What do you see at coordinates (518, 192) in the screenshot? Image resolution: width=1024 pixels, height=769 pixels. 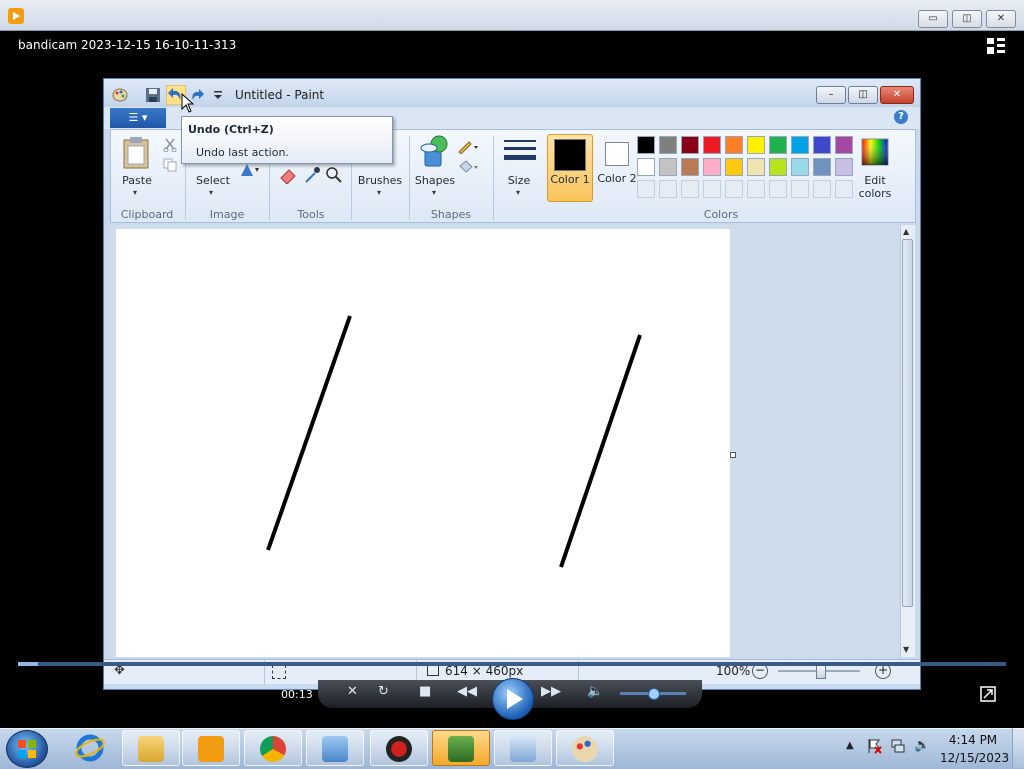 I see `size-chevron-down-icon: ▾` at bounding box center [518, 192].